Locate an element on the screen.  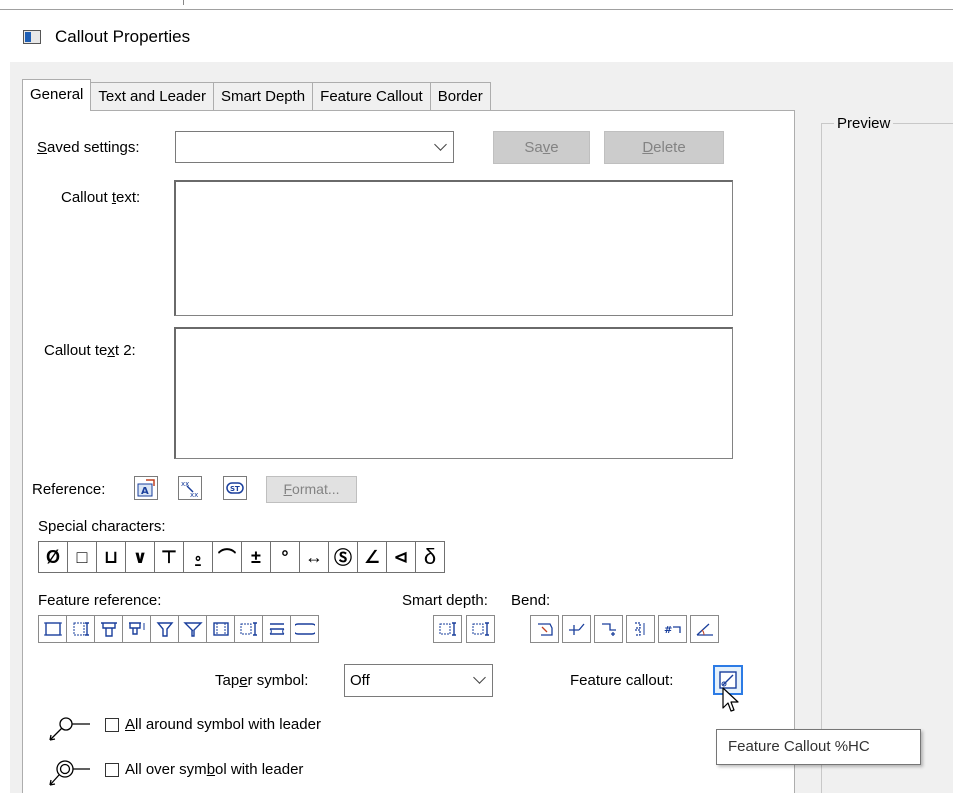
thread-depth-icon is located at coordinates (248, 629).